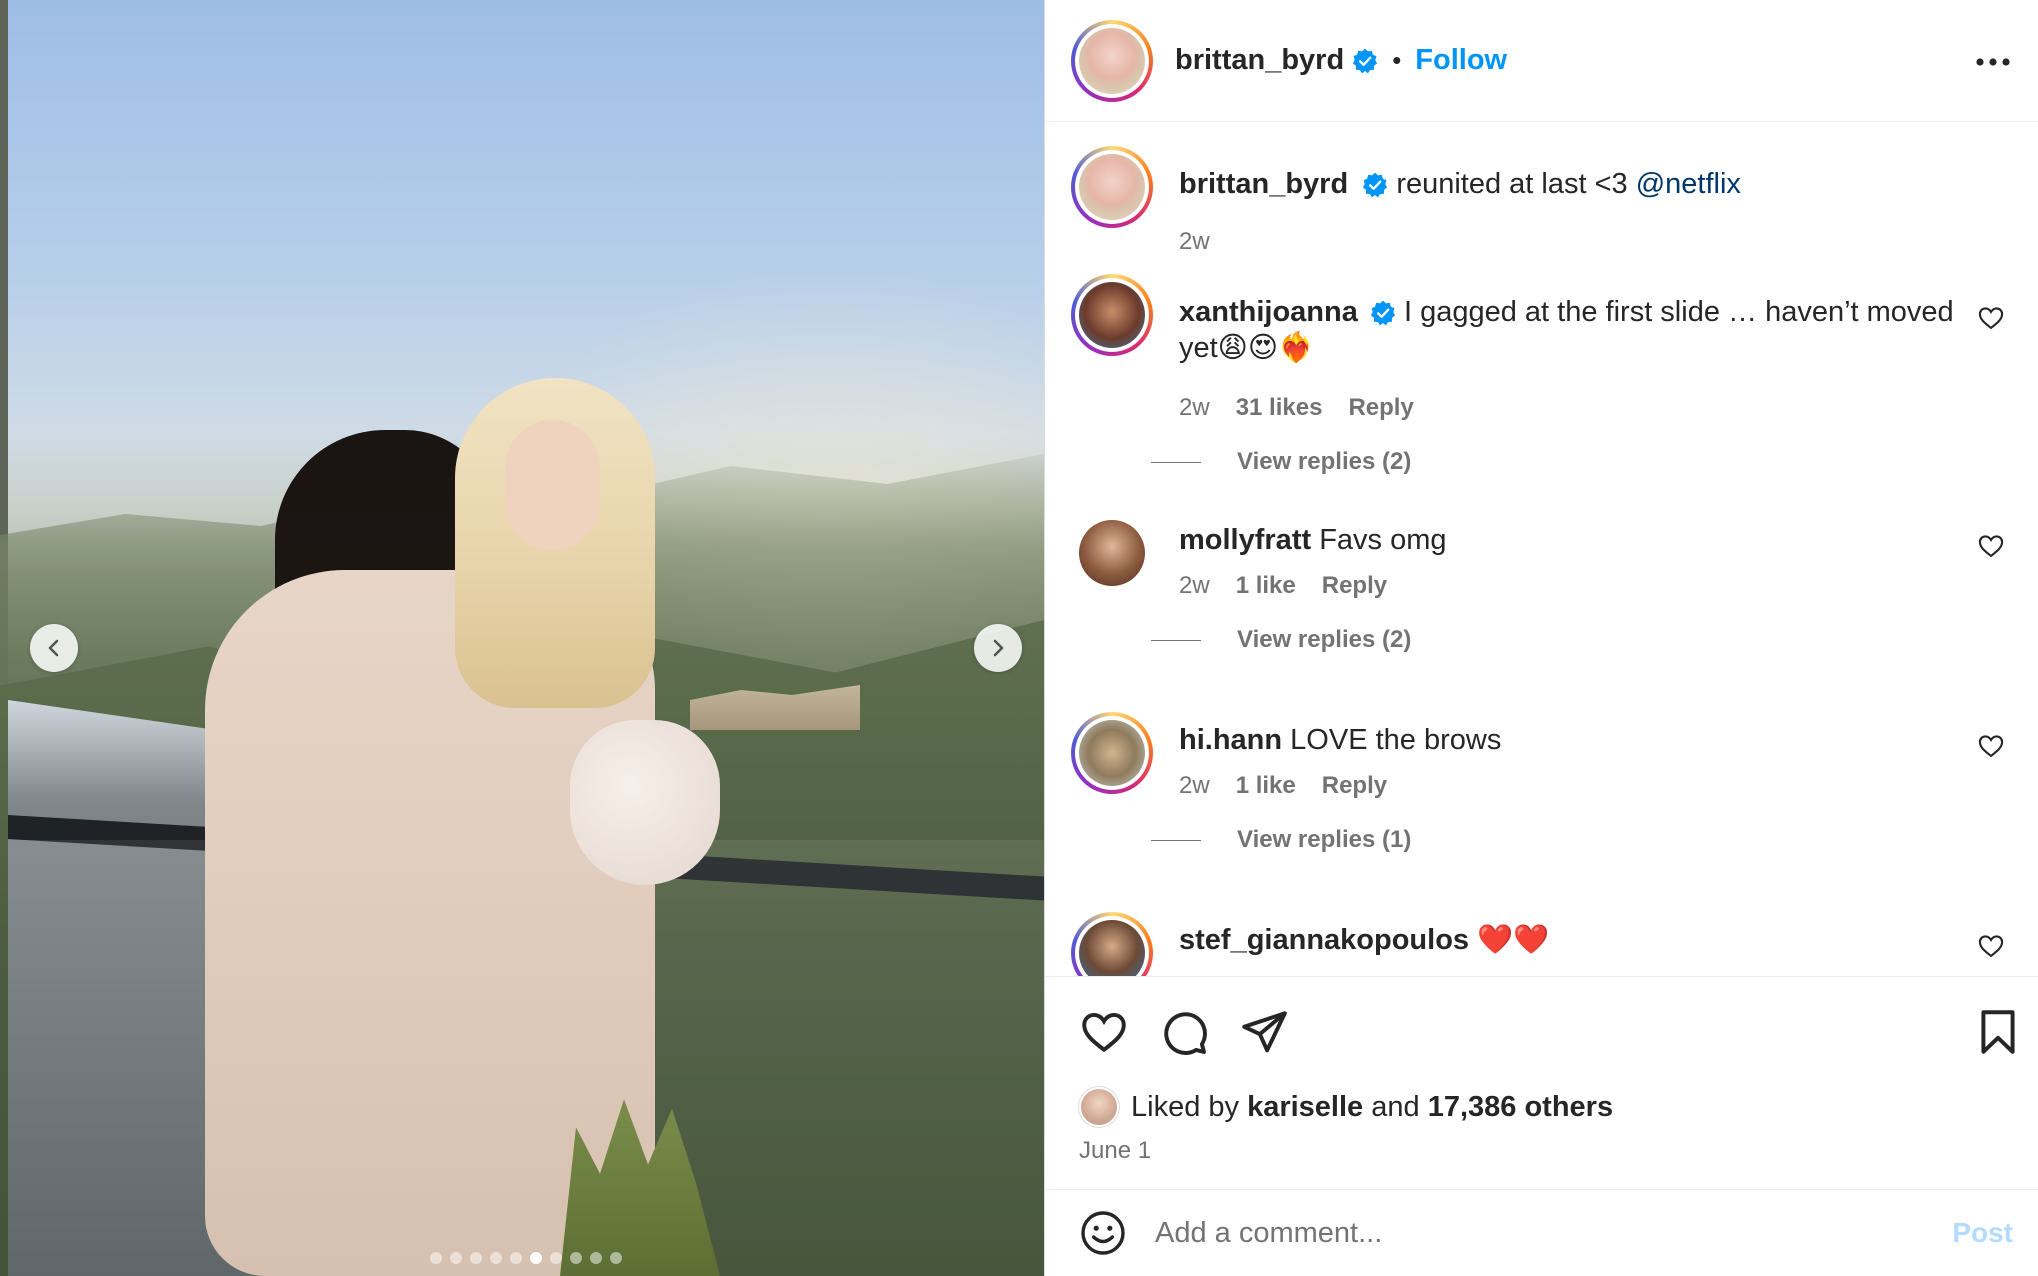 The width and height of the screenshot is (2038, 1276). What do you see at coordinates (1998, 1032) in the screenshot?
I see `bookmark-icon` at bounding box center [1998, 1032].